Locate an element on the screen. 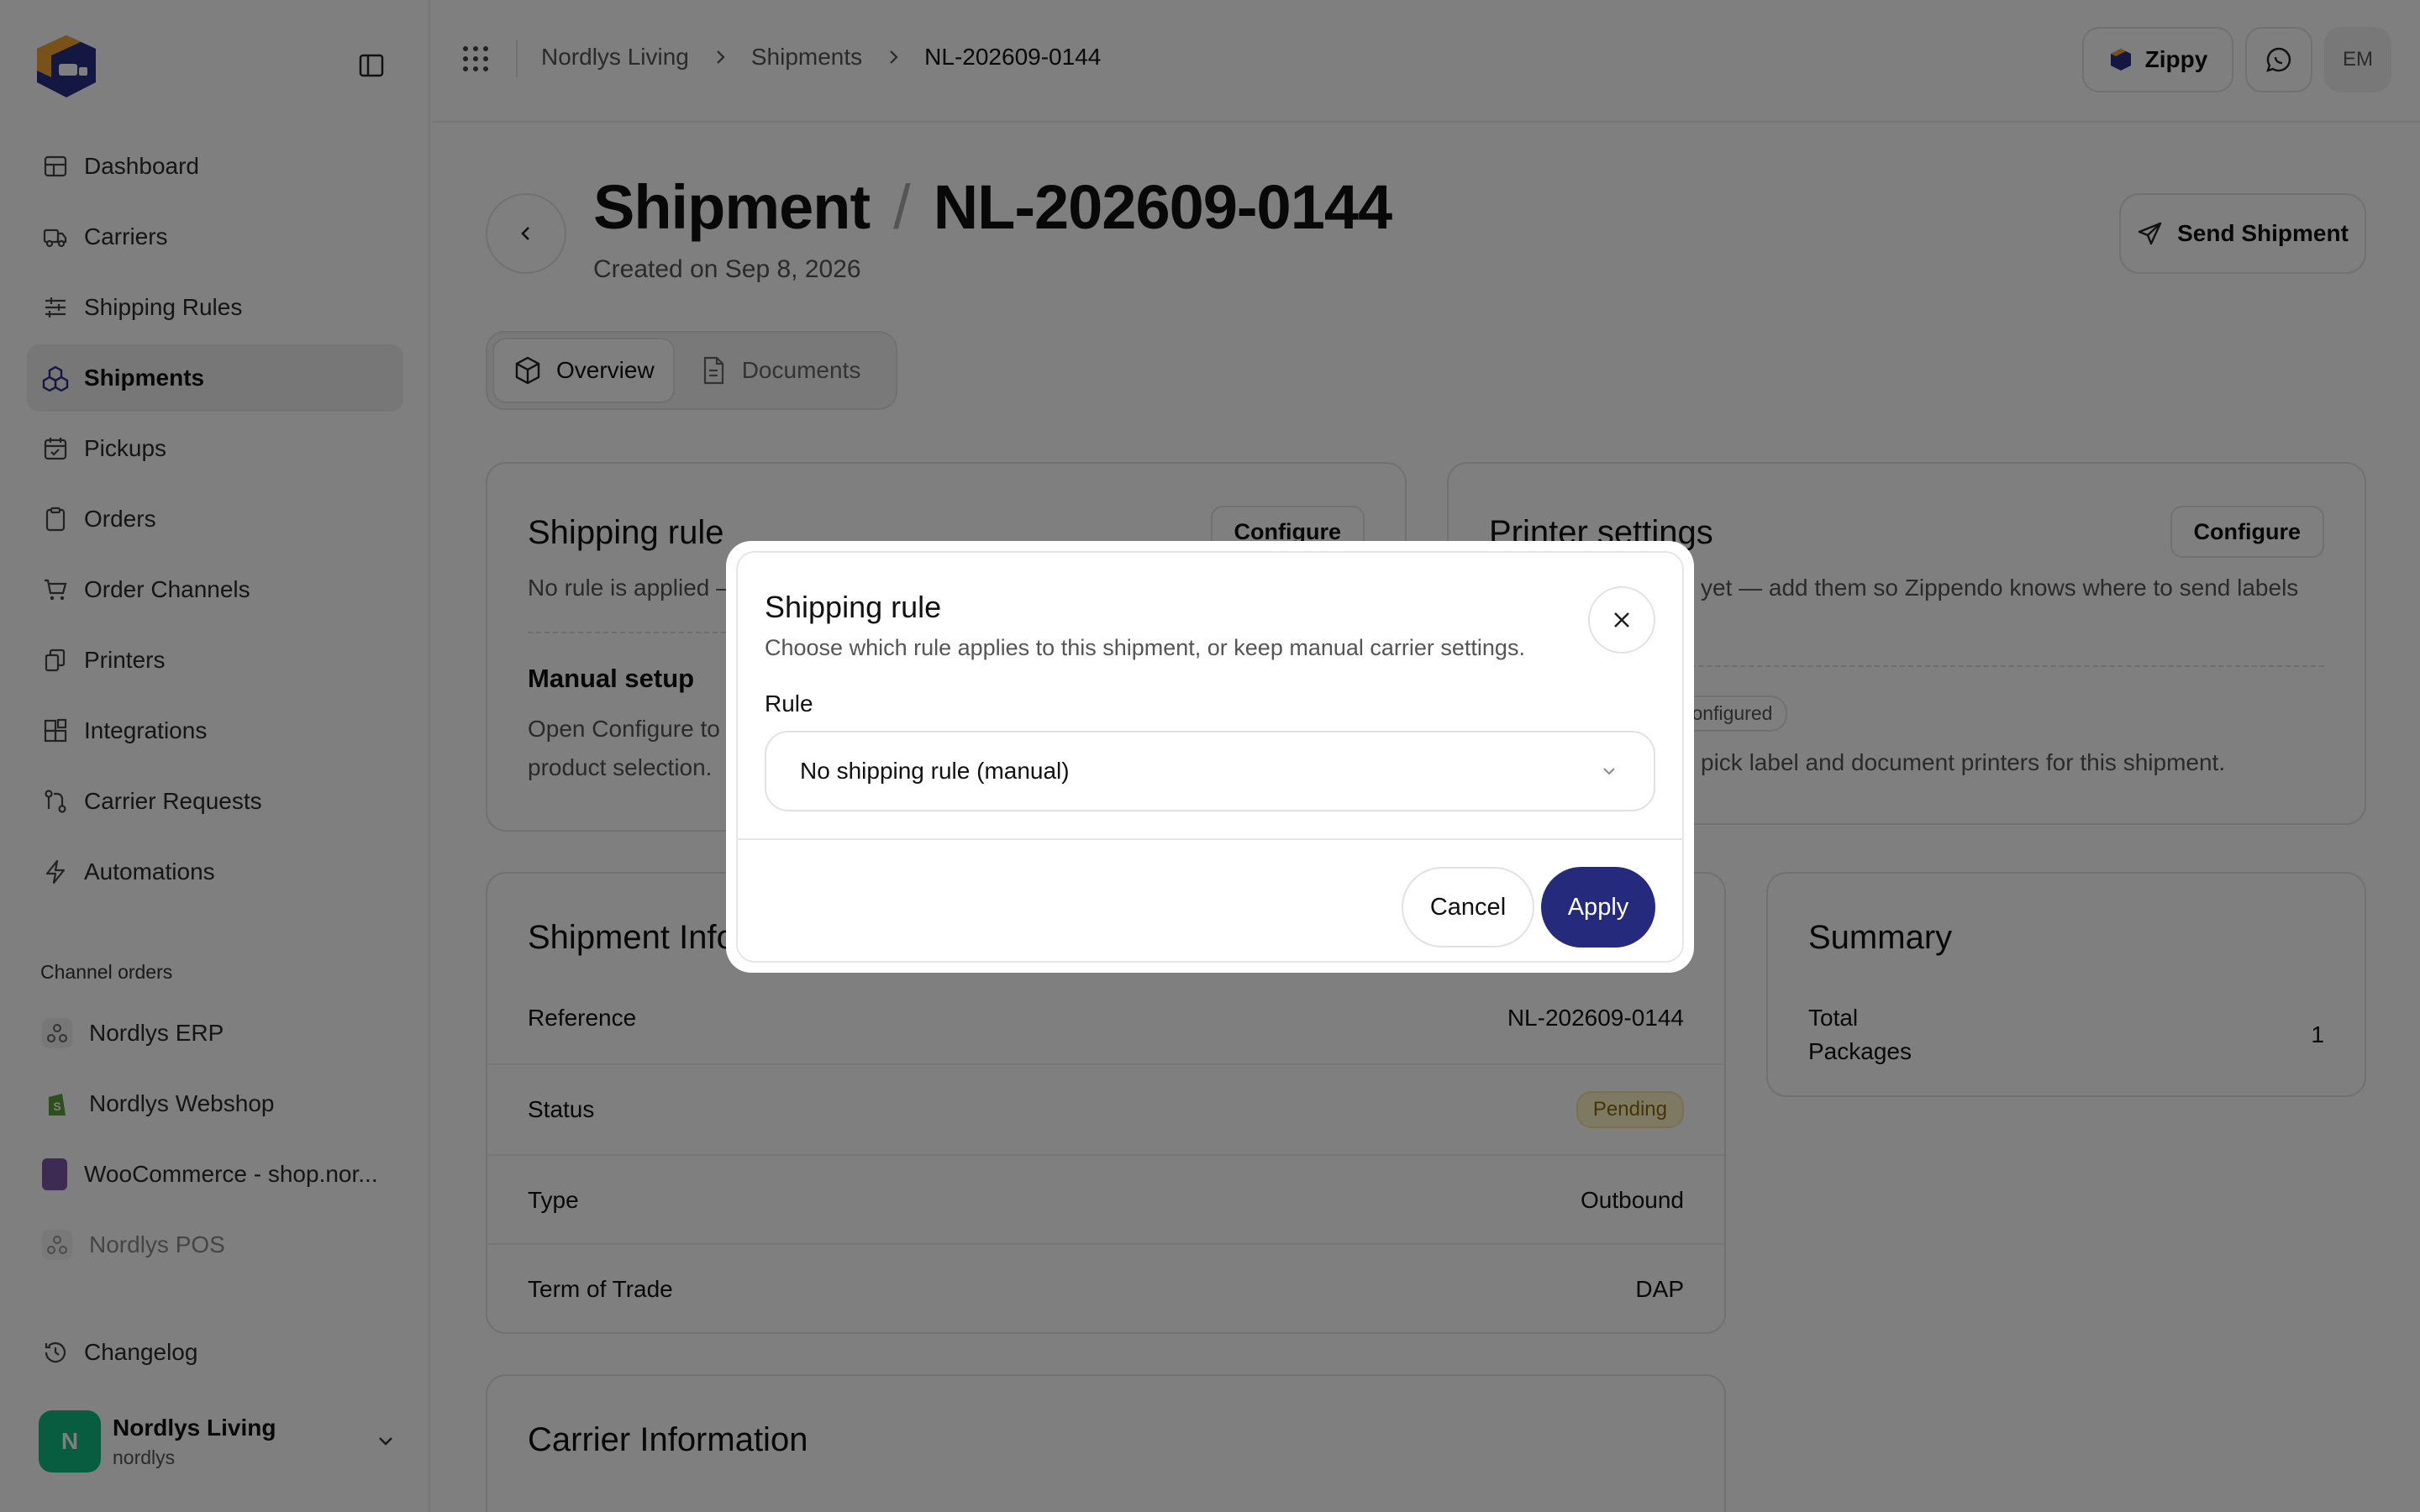  cancel-button: Cancel is located at coordinates (1468, 907).